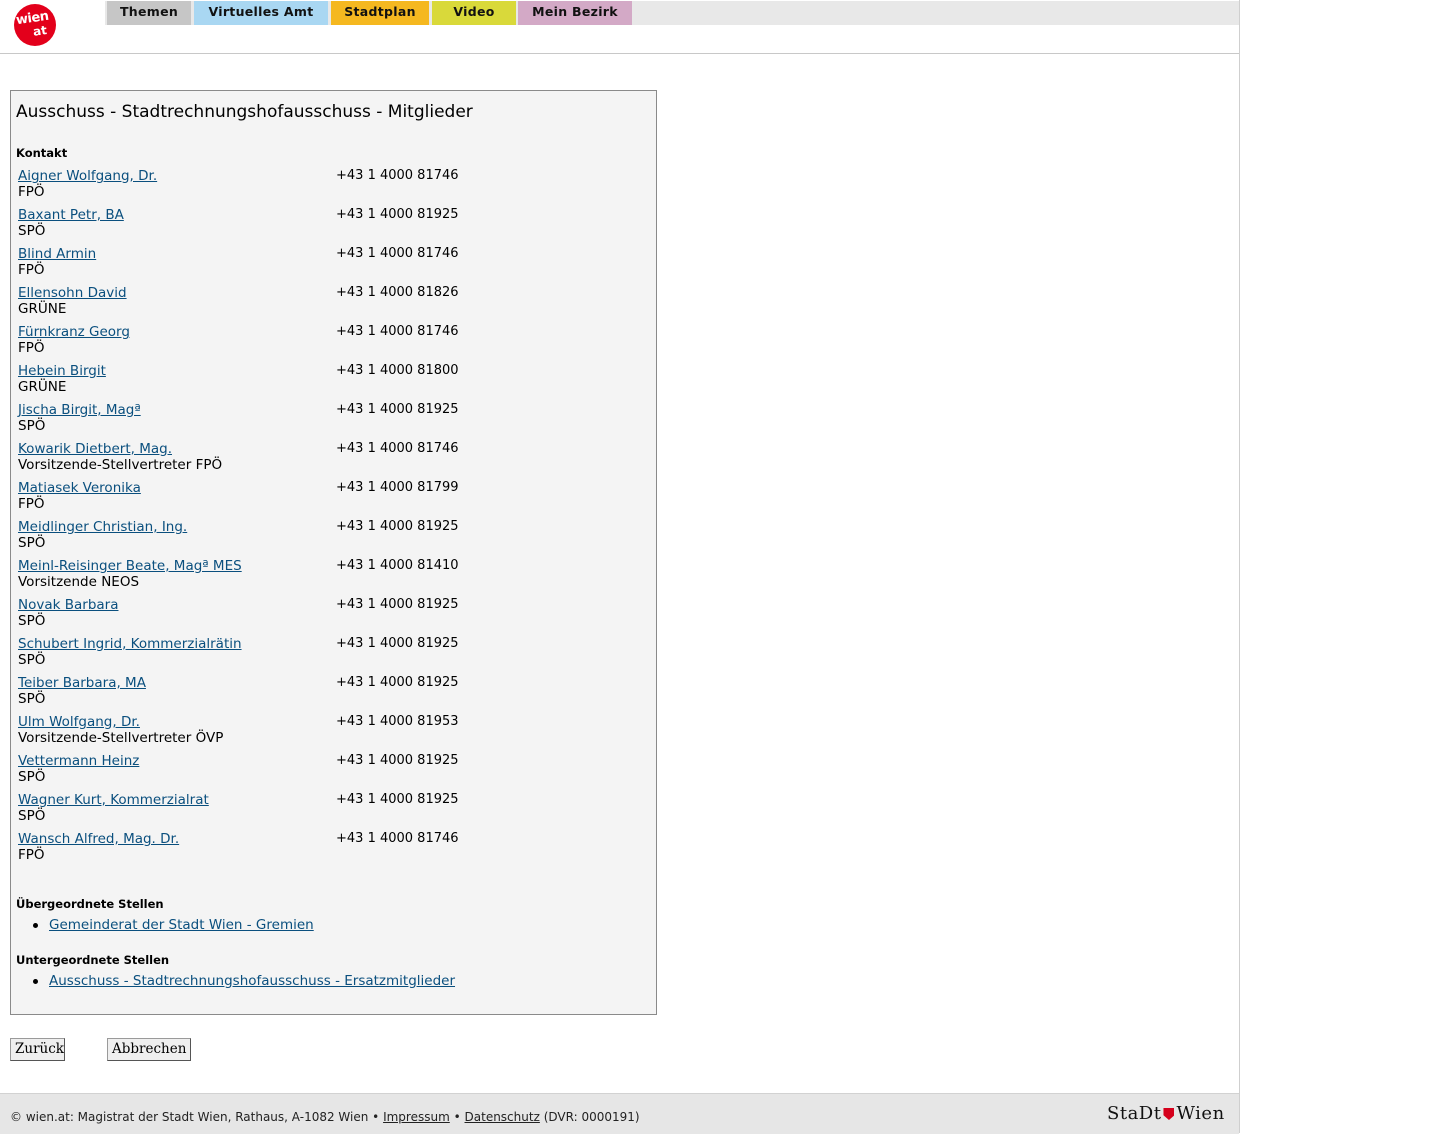 This screenshot has width=1440, height=1134. I want to click on member-row: Matiasek Veronika FPÖ +43 1 4000 81799, so click(328, 498).